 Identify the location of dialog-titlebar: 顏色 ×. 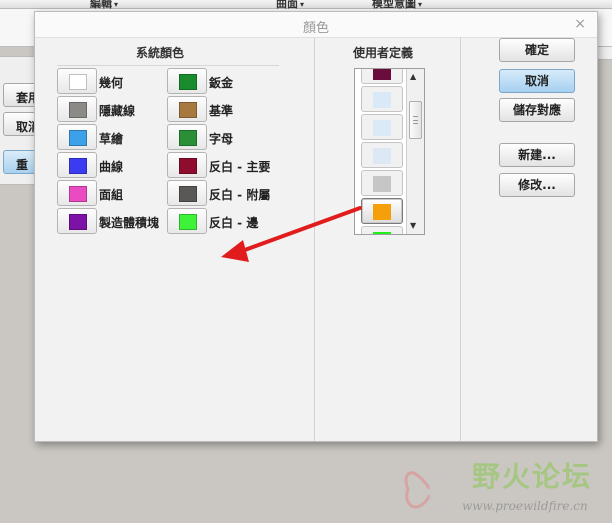
(316, 25).